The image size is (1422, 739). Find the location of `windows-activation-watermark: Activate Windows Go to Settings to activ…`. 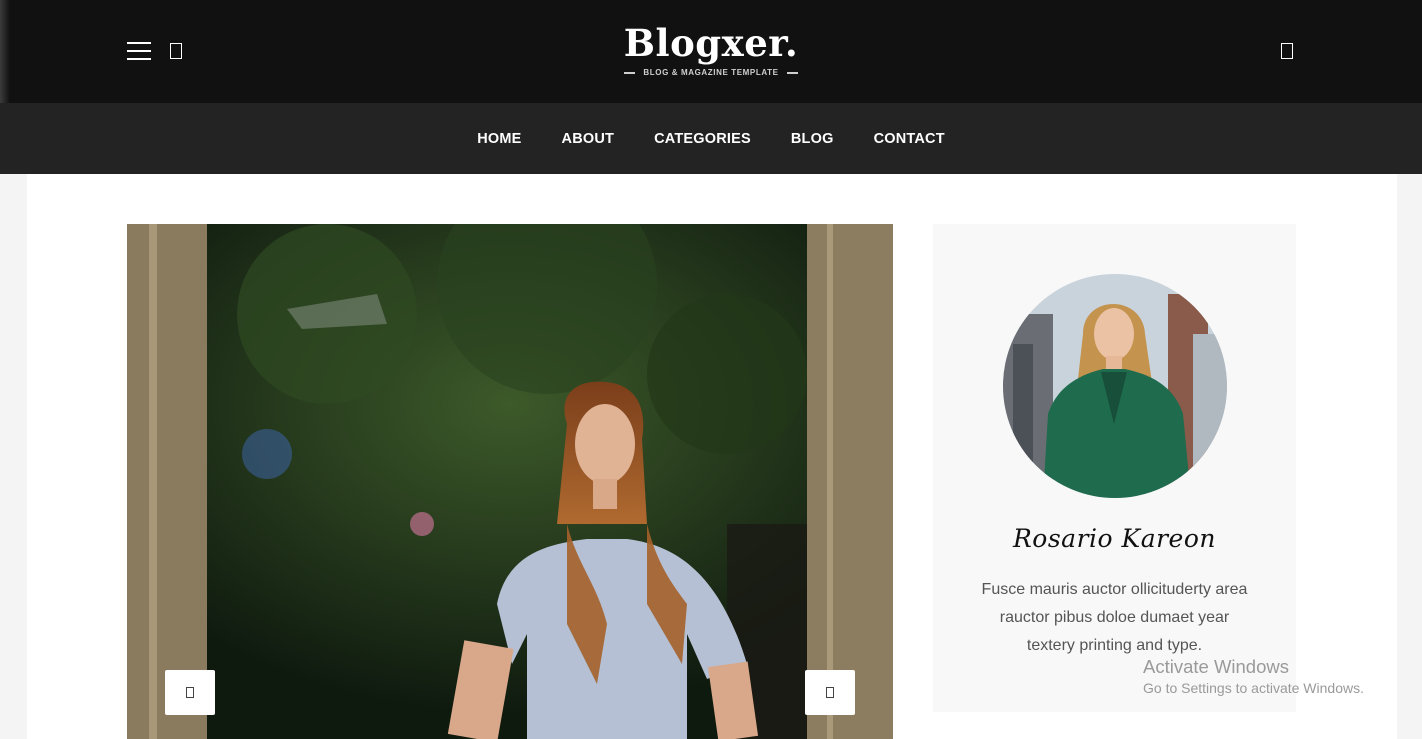

windows-activation-watermark: Activate Windows Go to Settings to activ… is located at coordinates (1253, 676).